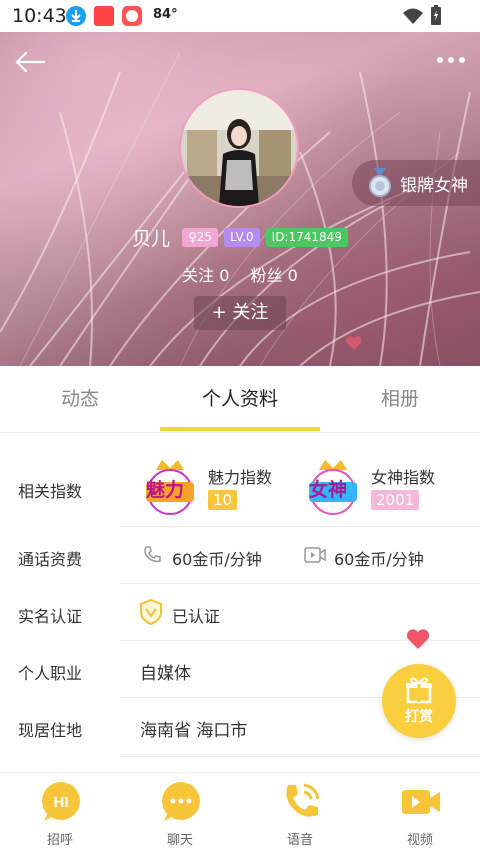 The height and width of the screenshot is (855, 480). Describe the element at coordinates (240, 429) in the screenshot. I see `active-tab-indicator` at that location.